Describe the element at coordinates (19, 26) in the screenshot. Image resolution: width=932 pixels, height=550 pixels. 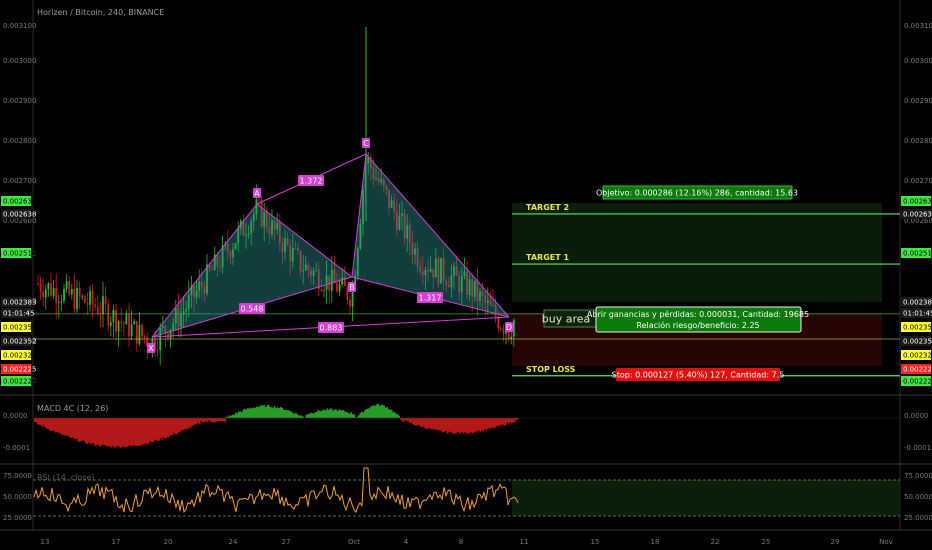
I see `price-tick-left: 0.003100` at that location.